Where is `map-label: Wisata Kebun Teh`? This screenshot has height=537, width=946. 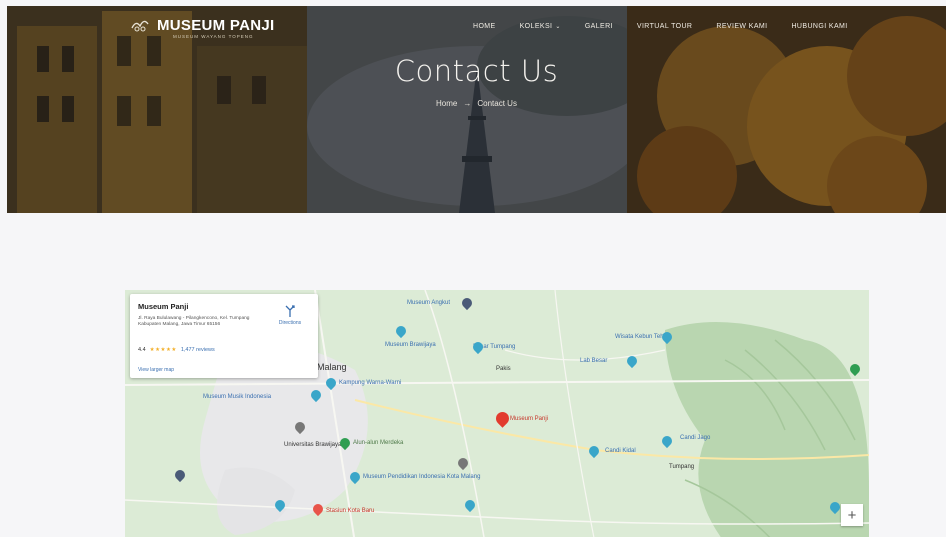 map-label: Wisata Kebun Teh is located at coordinates (639, 337).